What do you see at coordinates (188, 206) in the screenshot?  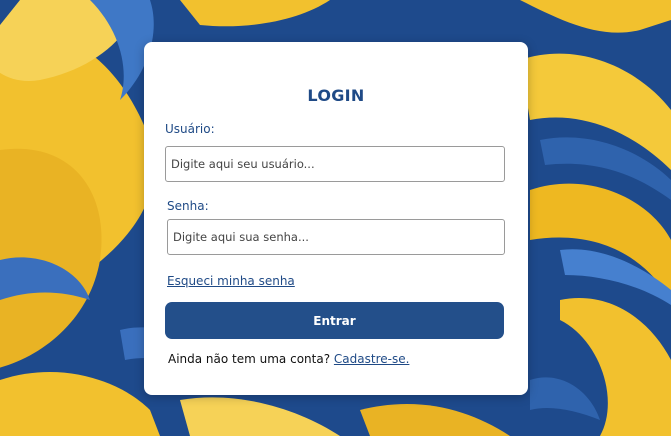 I see `password-label: Senha:` at bounding box center [188, 206].